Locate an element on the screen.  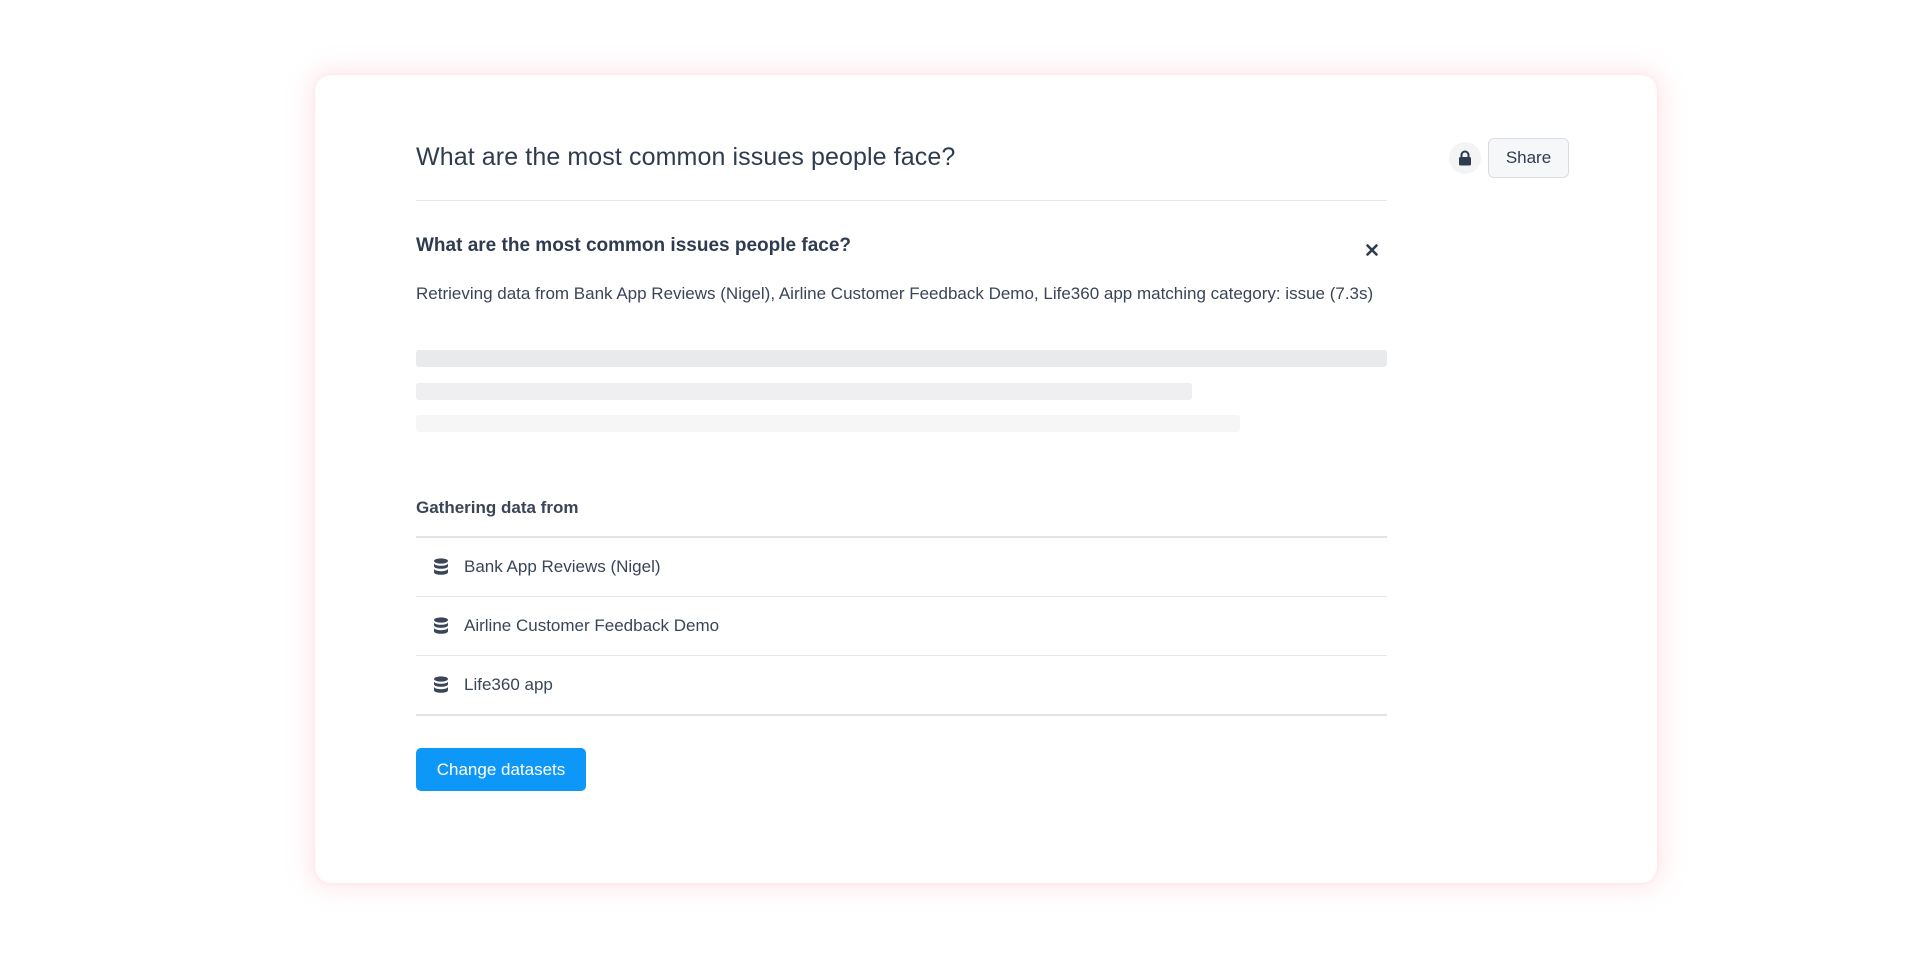
close-icon is located at coordinates (1372, 250).